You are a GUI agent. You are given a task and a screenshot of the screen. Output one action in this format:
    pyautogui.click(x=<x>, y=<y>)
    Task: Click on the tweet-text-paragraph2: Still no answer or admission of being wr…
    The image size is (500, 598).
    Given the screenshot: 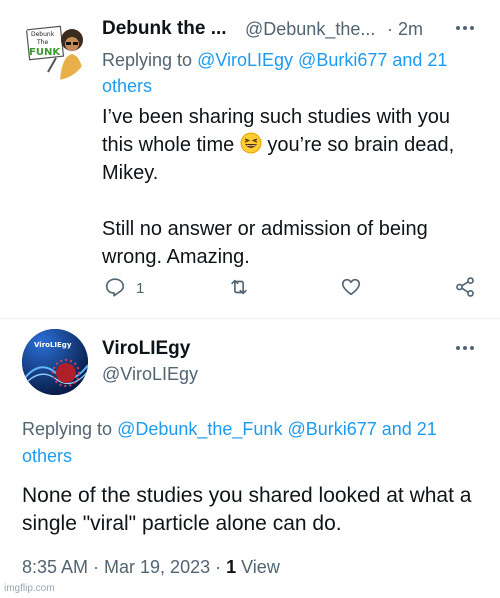 What is the action you would take?
    pyautogui.click(x=265, y=243)
    